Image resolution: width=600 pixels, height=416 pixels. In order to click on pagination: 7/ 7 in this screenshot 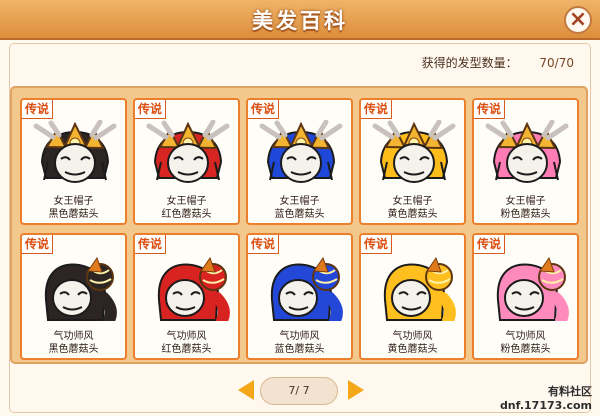, I will do `click(301, 391)`.